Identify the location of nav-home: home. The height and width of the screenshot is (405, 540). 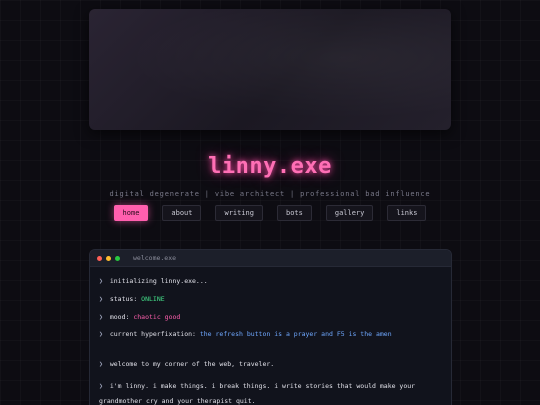
(131, 213).